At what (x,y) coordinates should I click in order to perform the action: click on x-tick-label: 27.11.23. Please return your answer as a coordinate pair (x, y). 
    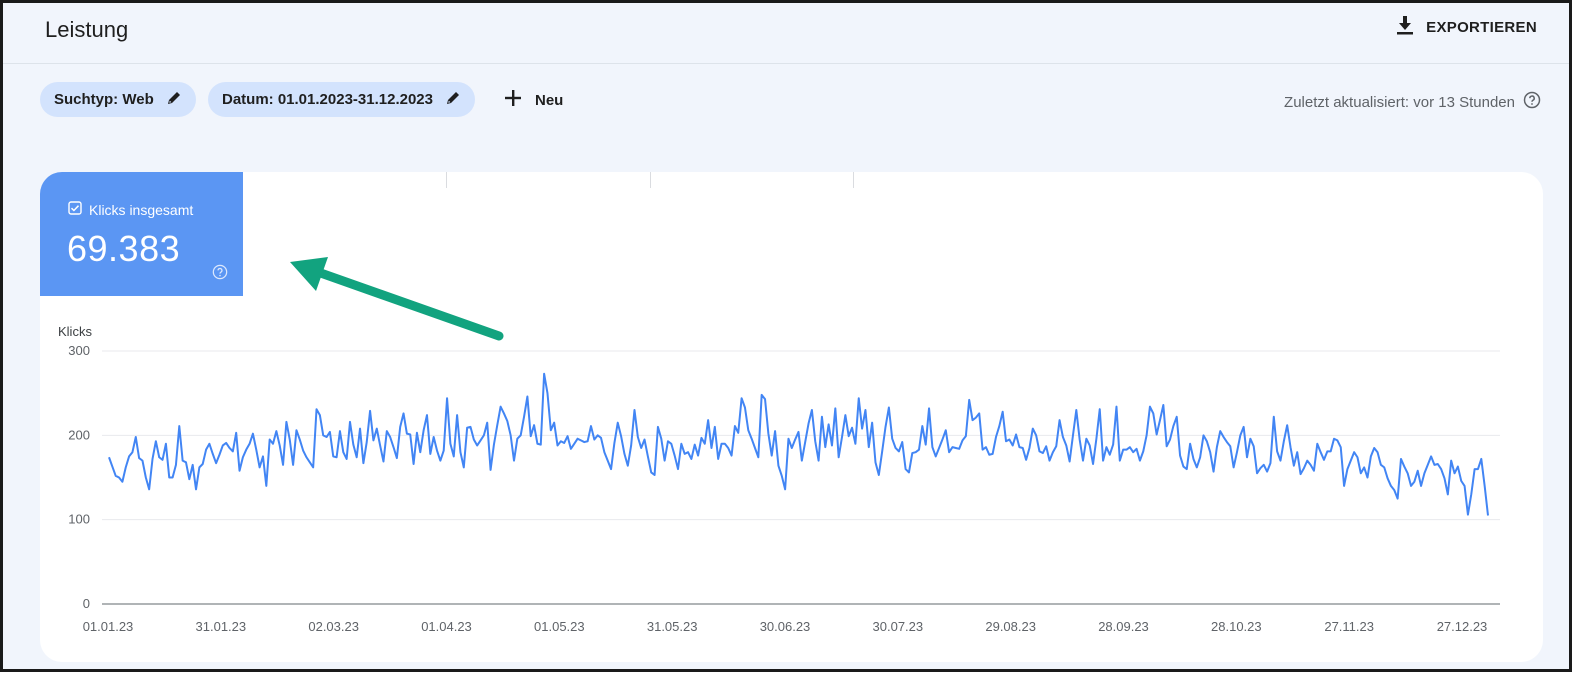
    Looking at the image, I should click on (1349, 626).